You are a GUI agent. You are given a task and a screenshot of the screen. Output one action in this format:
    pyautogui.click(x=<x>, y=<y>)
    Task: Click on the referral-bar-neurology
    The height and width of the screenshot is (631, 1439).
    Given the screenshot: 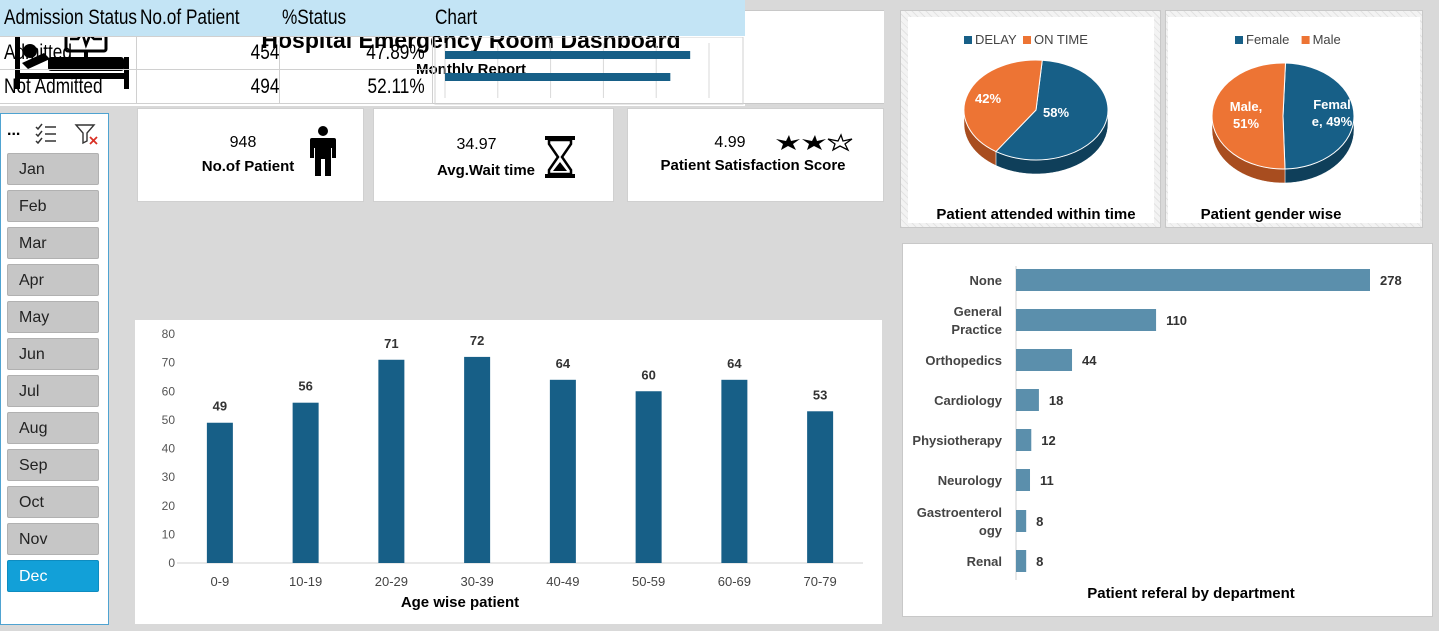 What is the action you would take?
    pyautogui.click(x=1023, y=480)
    